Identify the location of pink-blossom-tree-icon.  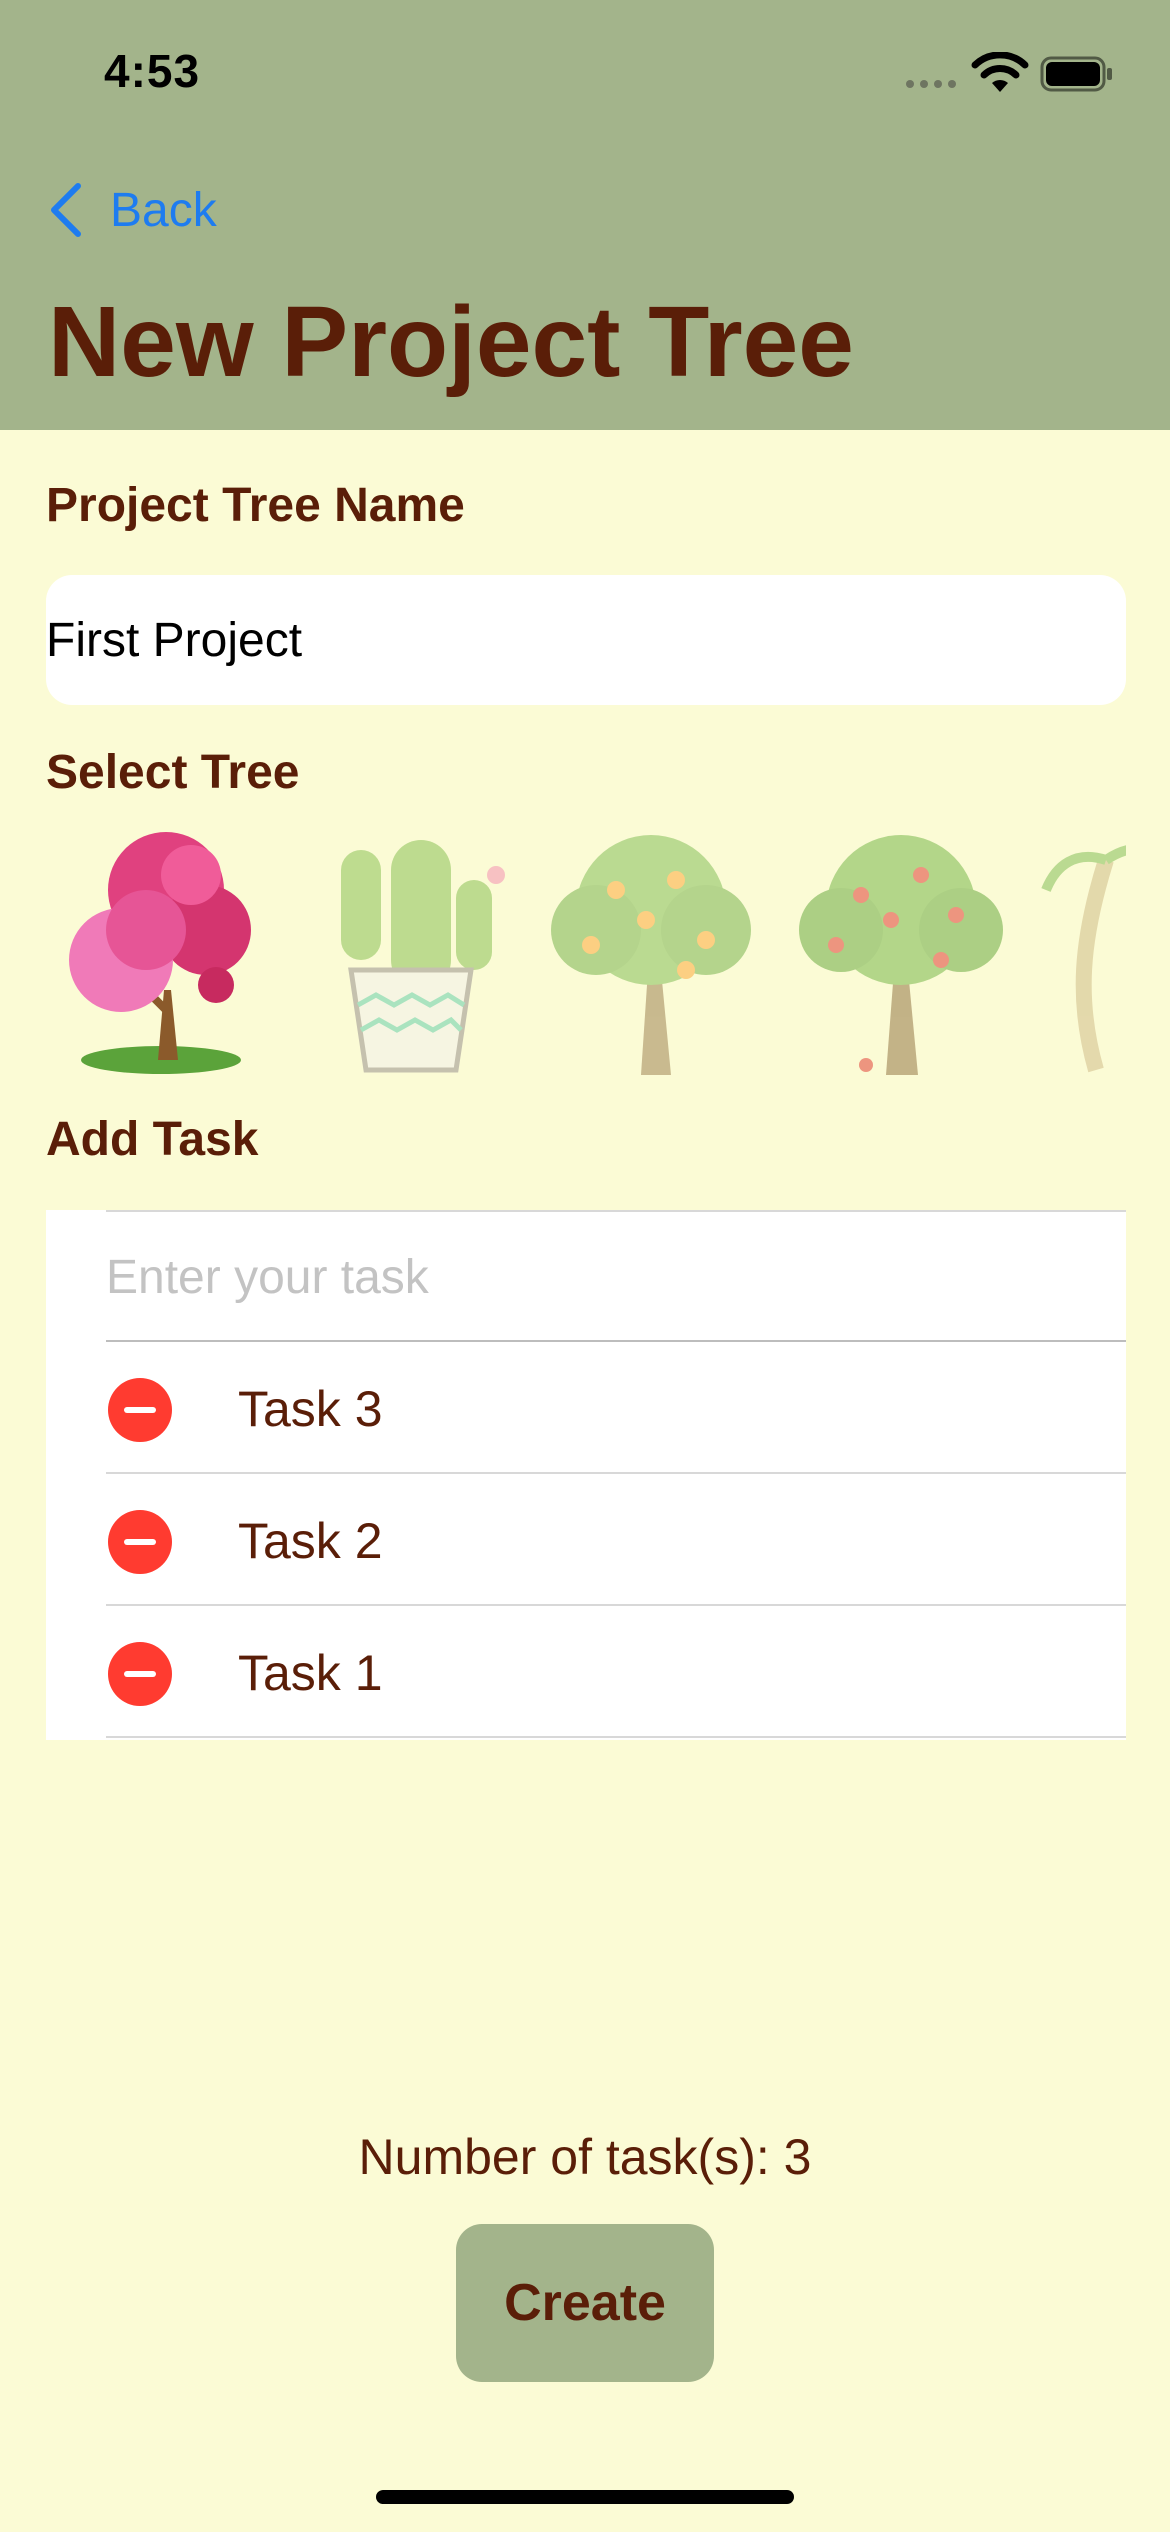
(161, 950).